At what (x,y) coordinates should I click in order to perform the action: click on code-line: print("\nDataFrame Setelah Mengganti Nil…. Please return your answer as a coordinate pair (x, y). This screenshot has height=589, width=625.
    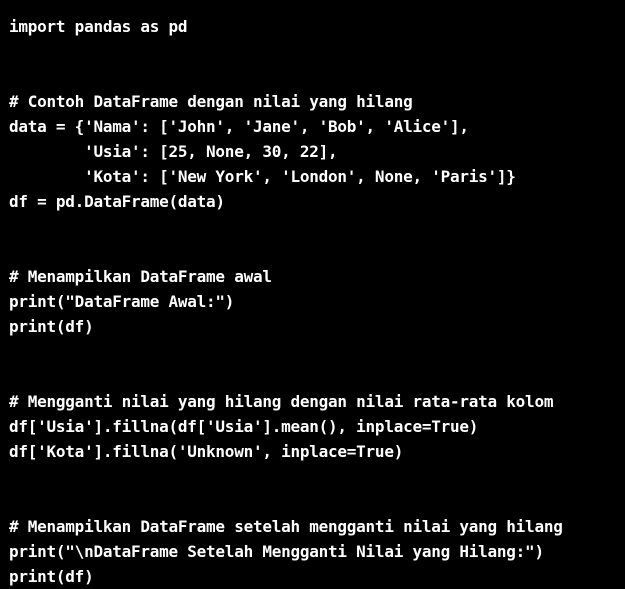
    Looking at the image, I should click on (276, 551).